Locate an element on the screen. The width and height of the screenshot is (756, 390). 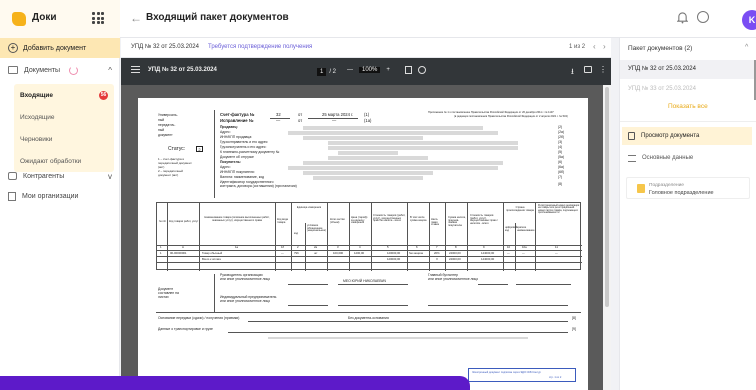
help-icon is located at coordinates (703, 17).